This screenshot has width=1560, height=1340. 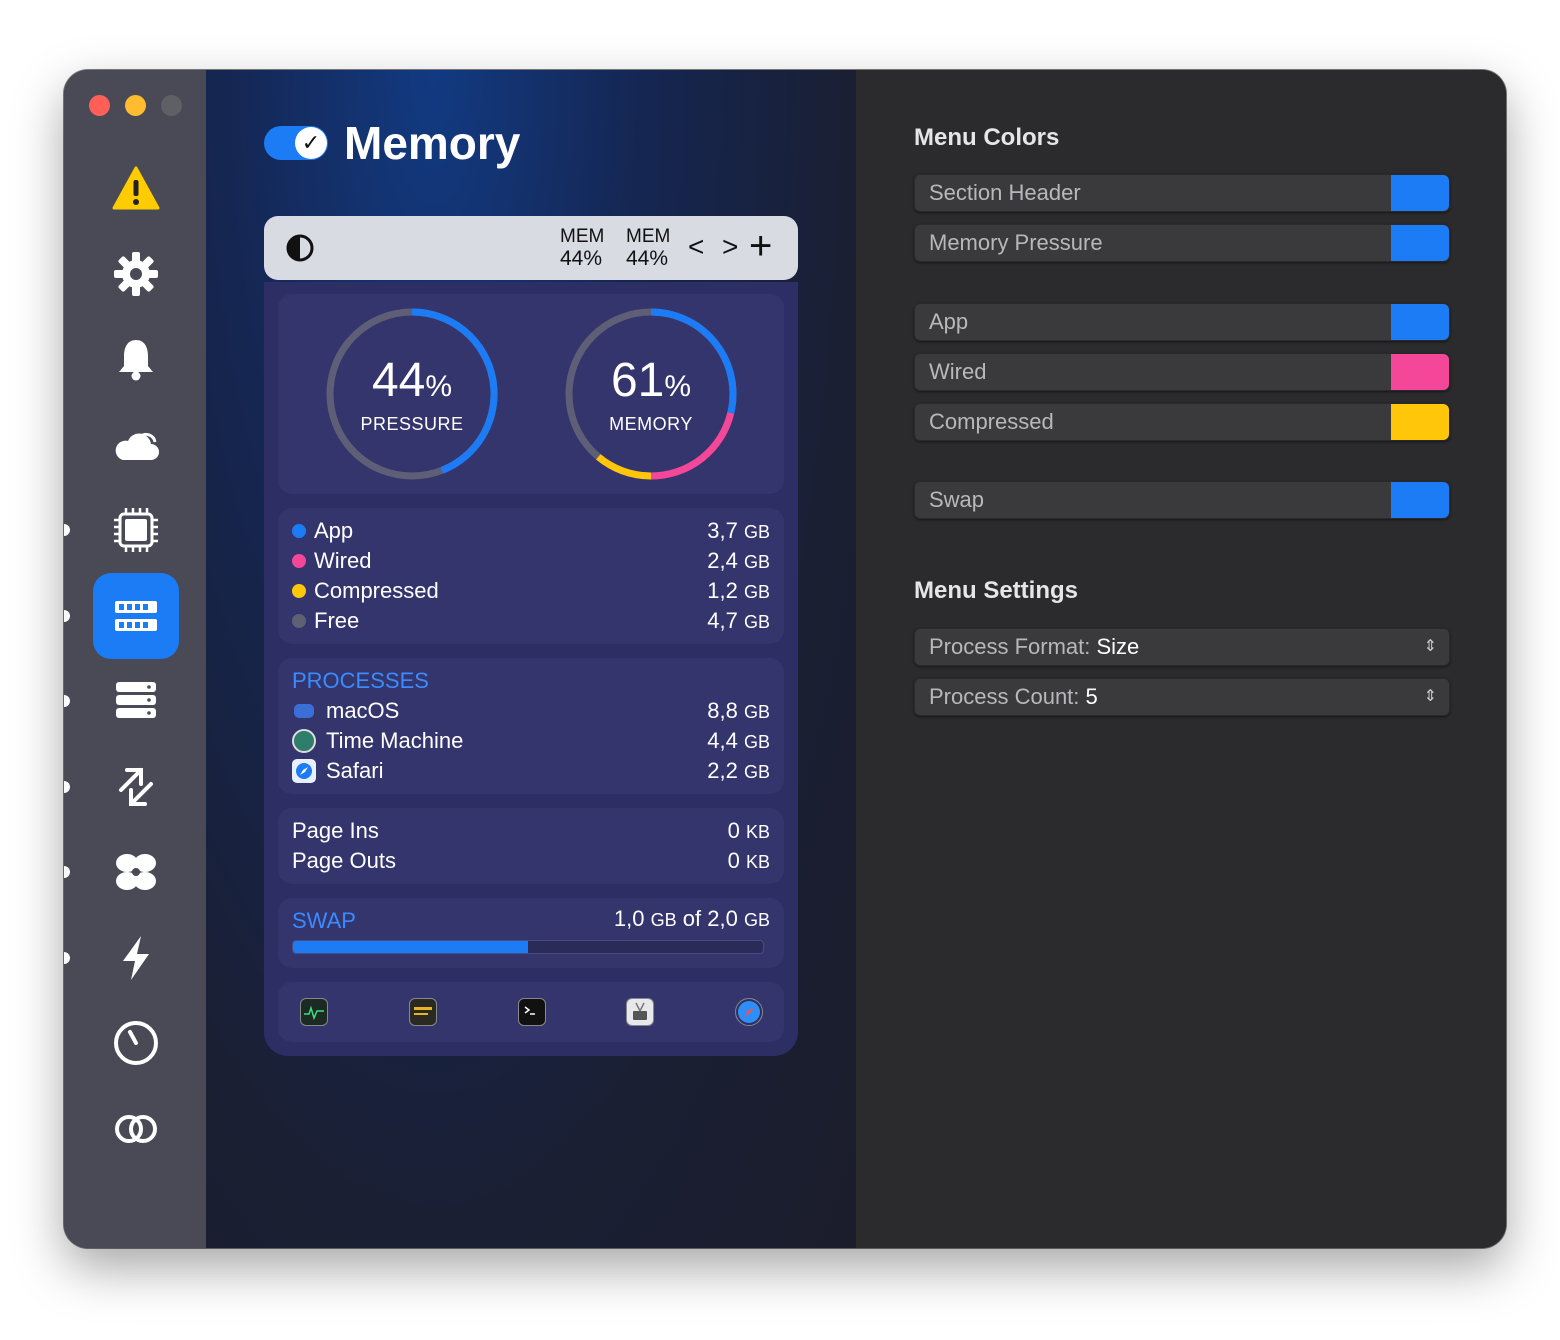 I want to click on swap-title: SWAP, so click(x=324, y=920).